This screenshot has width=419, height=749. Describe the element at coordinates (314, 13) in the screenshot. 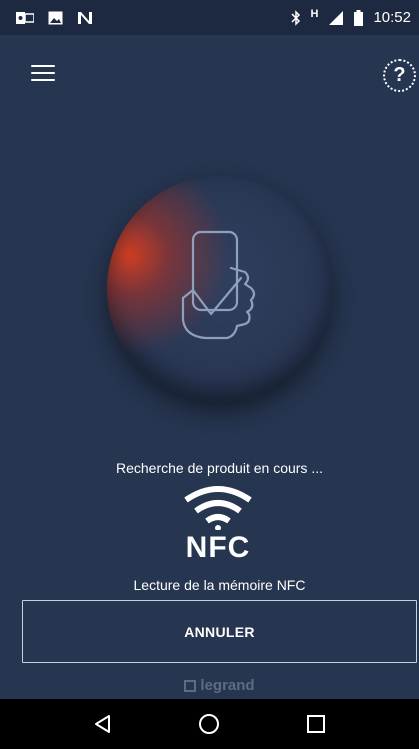

I see `network-type-label: H` at that location.